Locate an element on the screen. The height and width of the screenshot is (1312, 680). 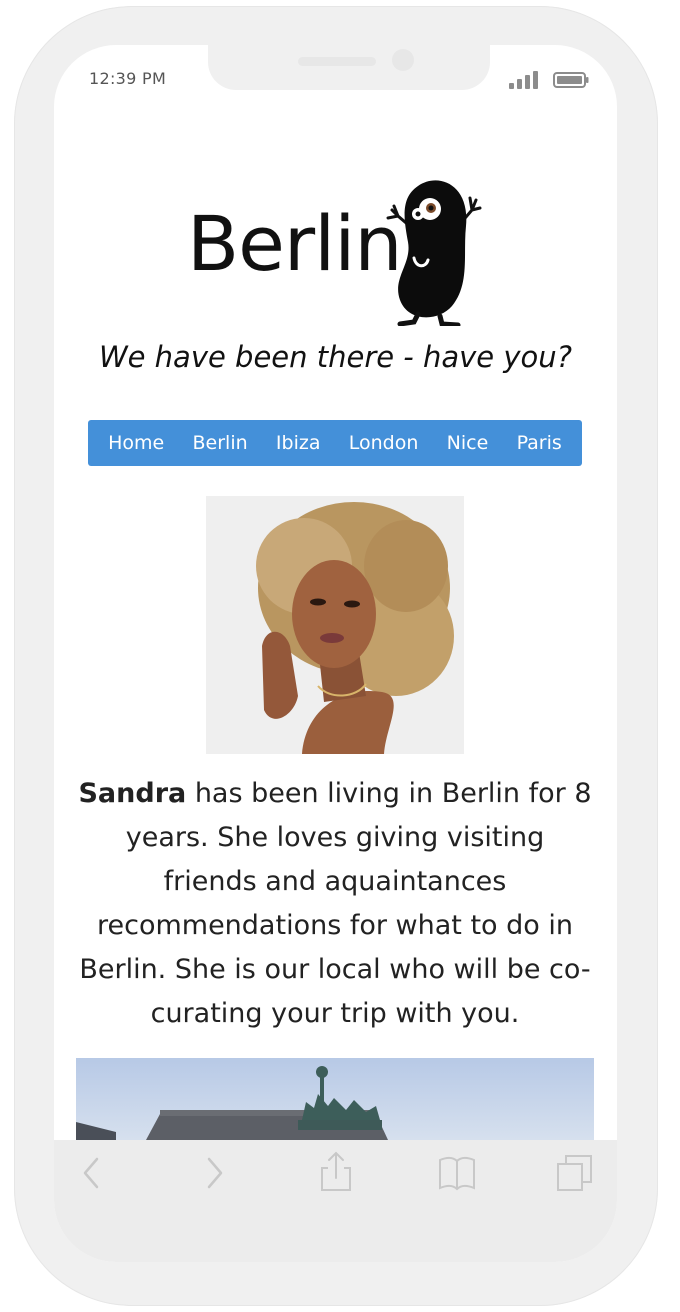
nav-item-ibiza: Ibiza is located at coordinates (298, 443).